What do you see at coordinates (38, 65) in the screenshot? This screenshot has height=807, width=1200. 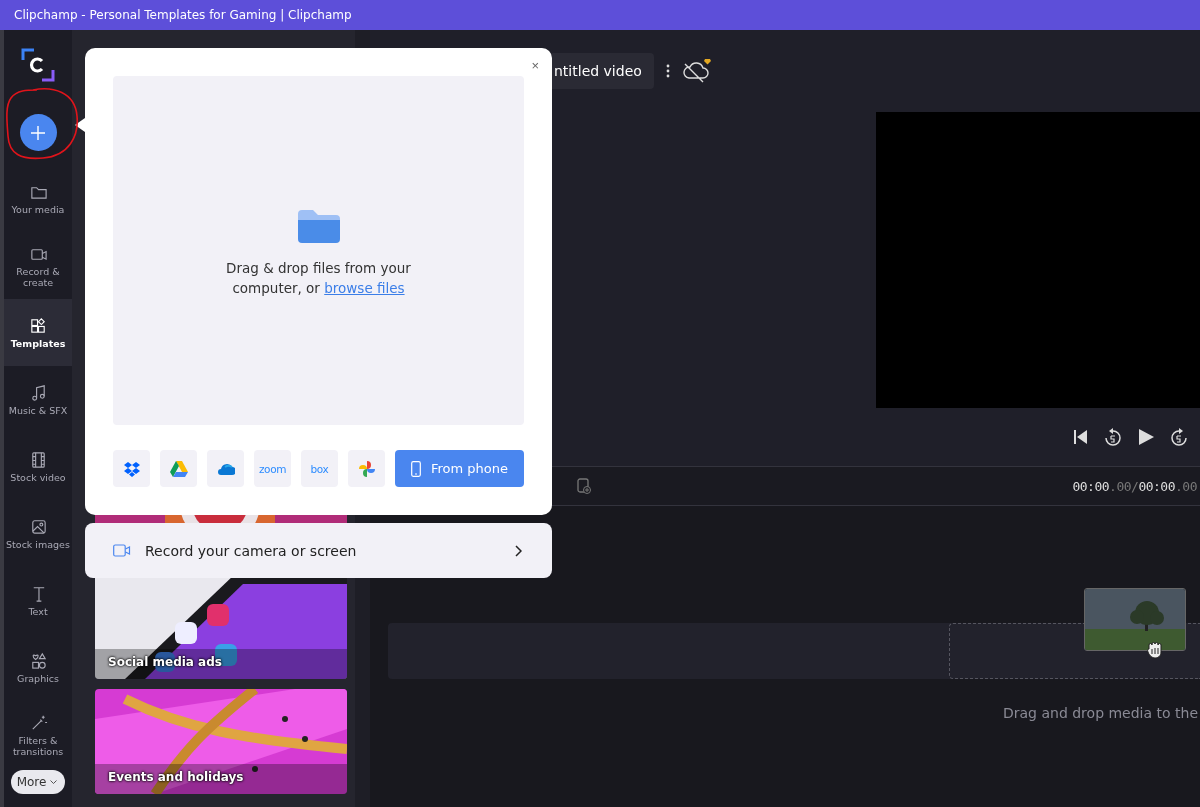 I see `logo-icon` at bounding box center [38, 65].